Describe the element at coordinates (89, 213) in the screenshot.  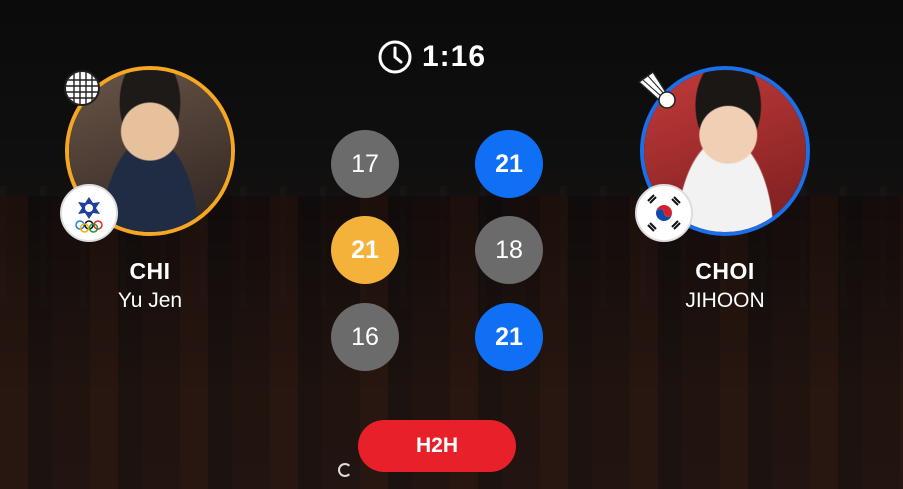
I see `chinese-taipei-flag-icon` at that location.